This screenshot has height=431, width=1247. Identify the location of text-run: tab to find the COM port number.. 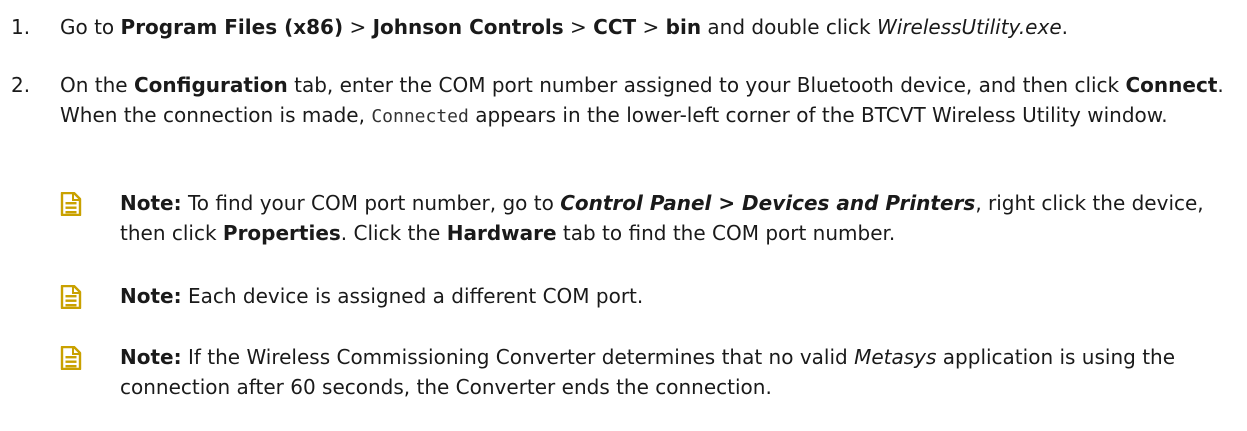
(726, 233).